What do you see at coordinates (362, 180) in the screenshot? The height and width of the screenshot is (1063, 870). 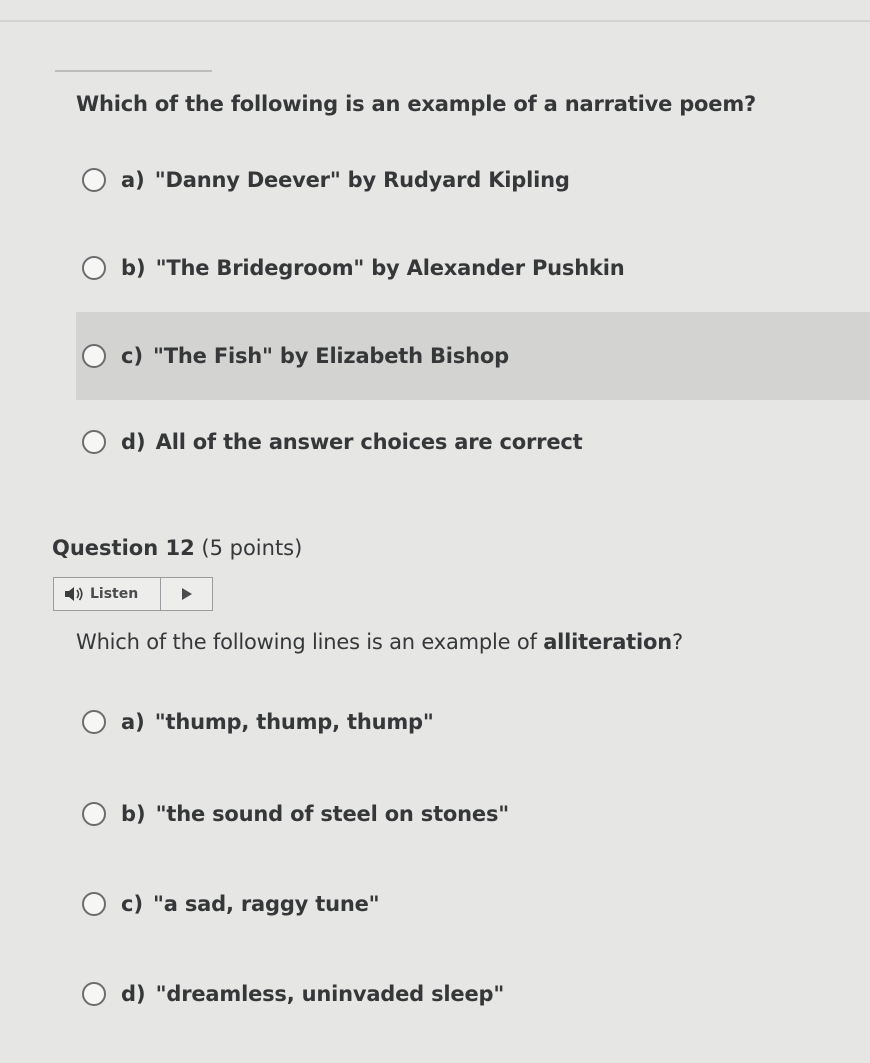 I see `option-text: "Danny Deever" by Rudyard Kipling` at bounding box center [362, 180].